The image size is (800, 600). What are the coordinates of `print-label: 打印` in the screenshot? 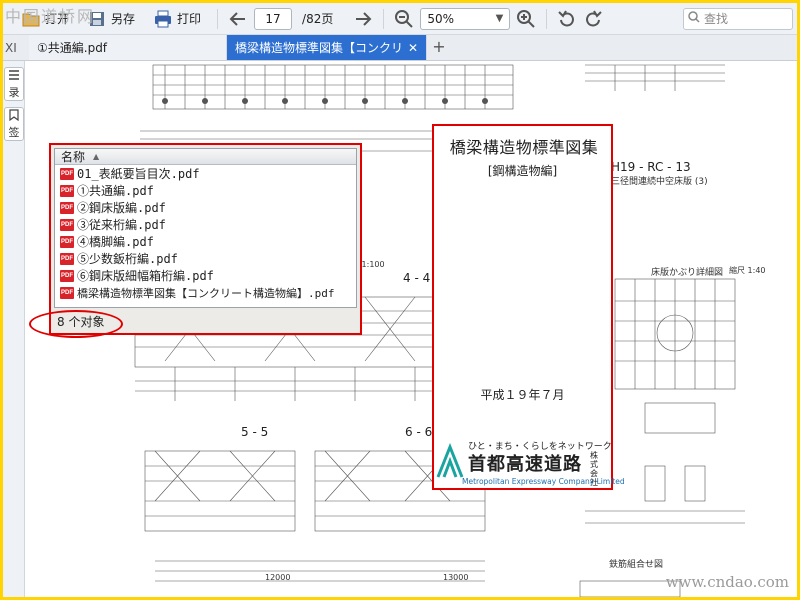 It's located at (189, 19).